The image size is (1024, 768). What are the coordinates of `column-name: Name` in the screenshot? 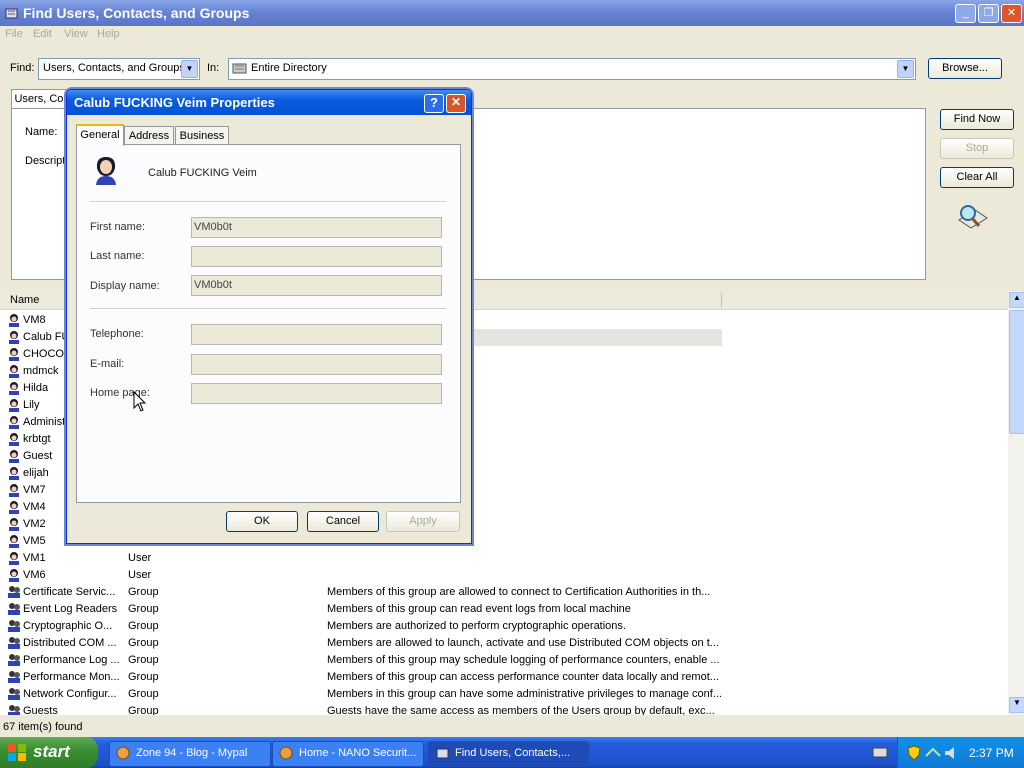 It's located at (24, 300).